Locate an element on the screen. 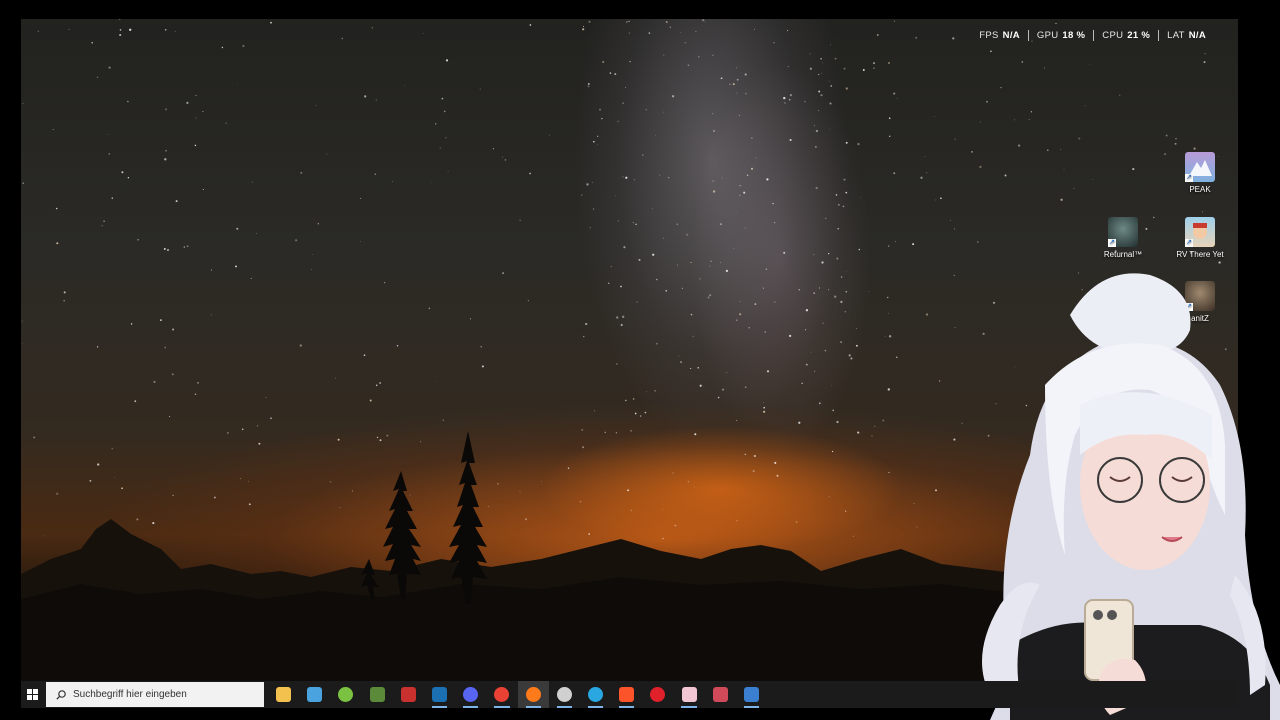 The height and width of the screenshot is (720, 1280). rv-there-yet-game-icon: ↗ is located at coordinates (1200, 232).